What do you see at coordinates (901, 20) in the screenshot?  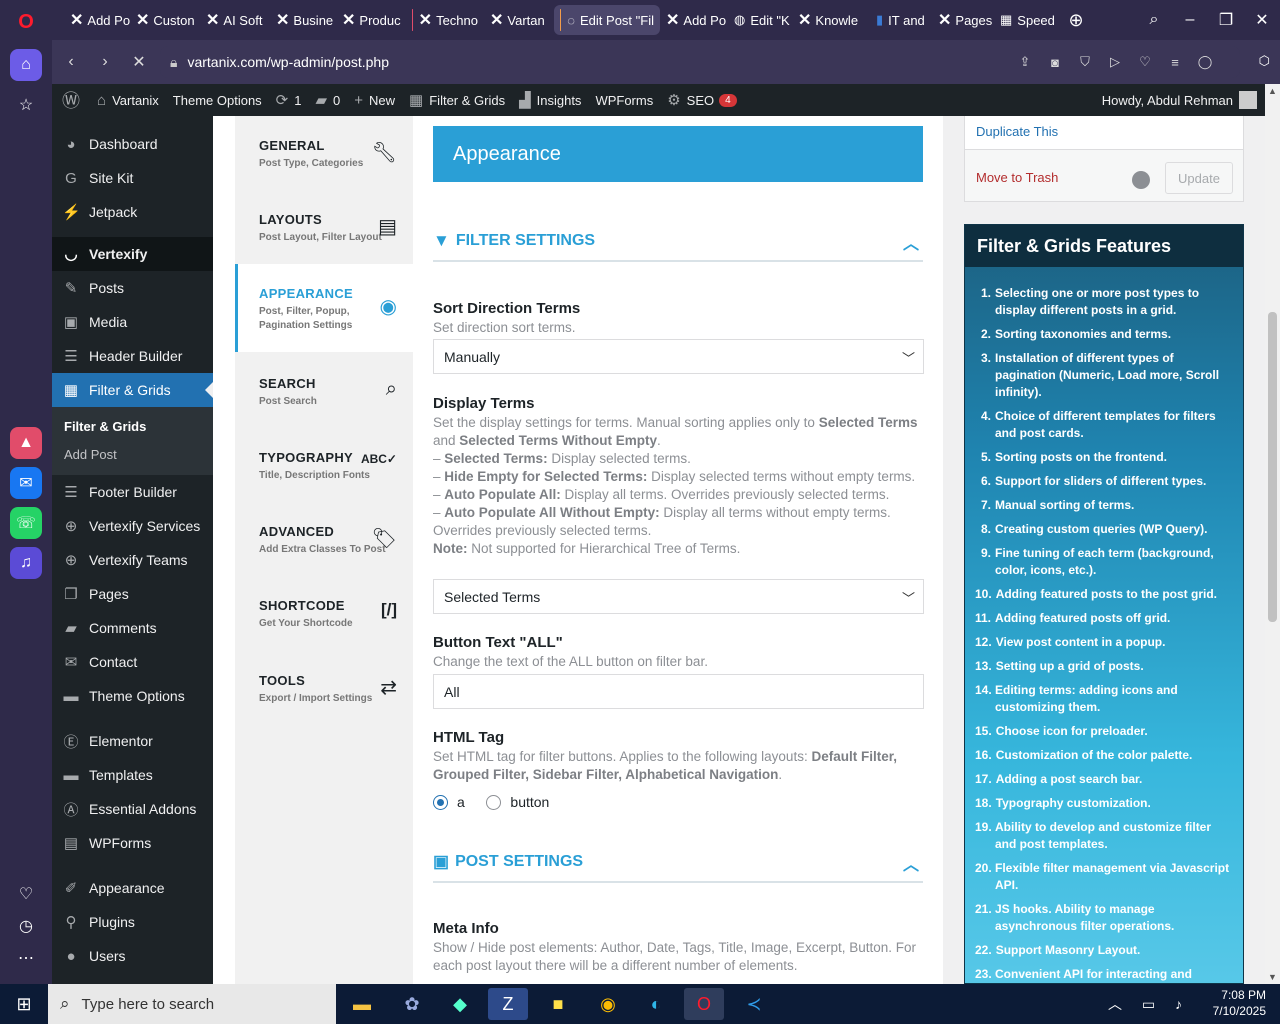 I see `tab: ▮ IT and` at bounding box center [901, 20].